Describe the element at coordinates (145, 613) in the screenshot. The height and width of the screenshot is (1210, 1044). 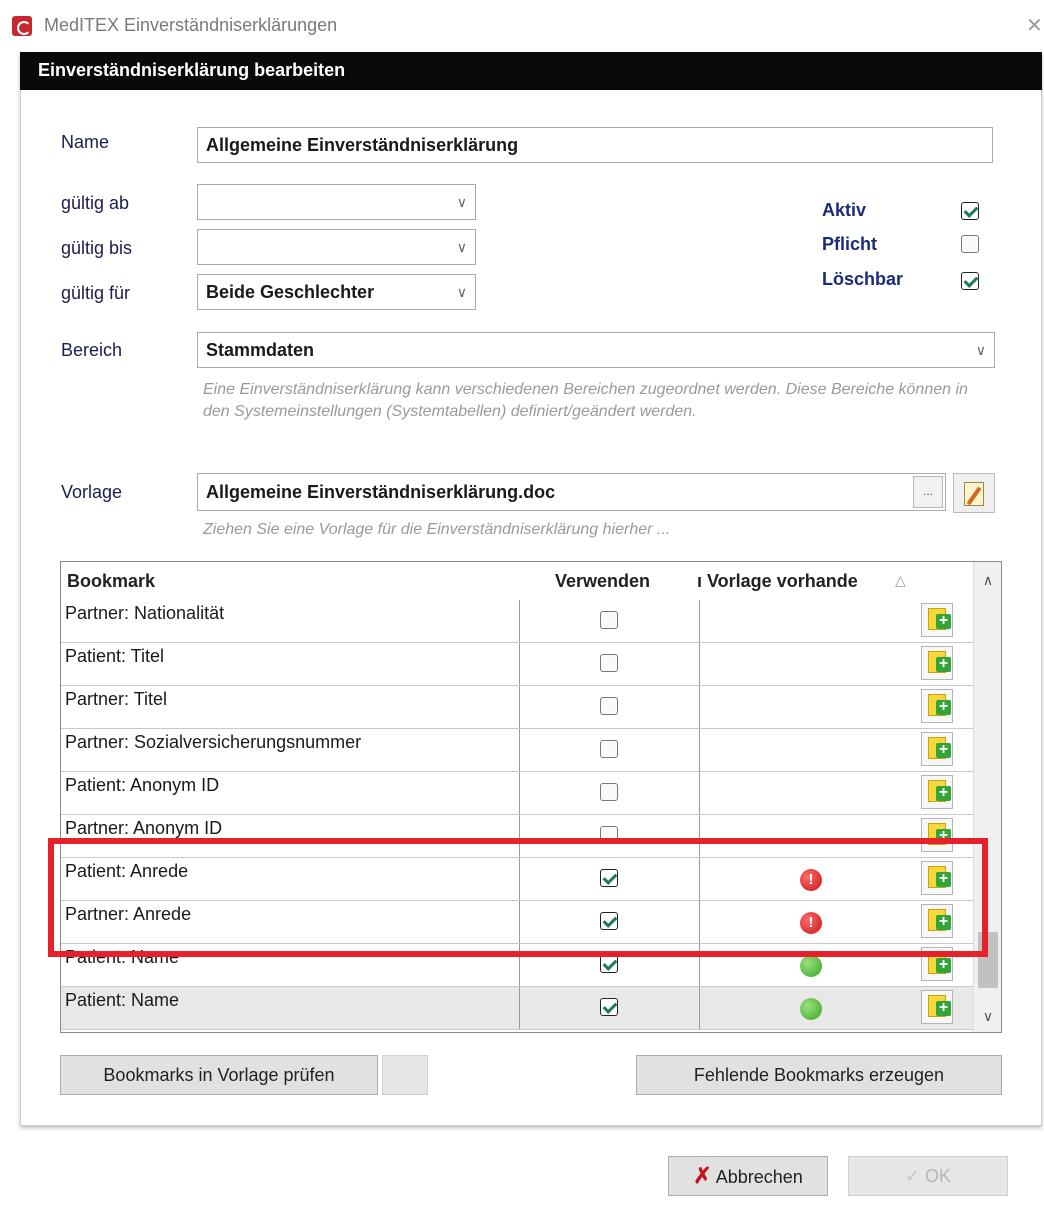
I see `bookmark-cell: Partner: Nationalität` at that location.